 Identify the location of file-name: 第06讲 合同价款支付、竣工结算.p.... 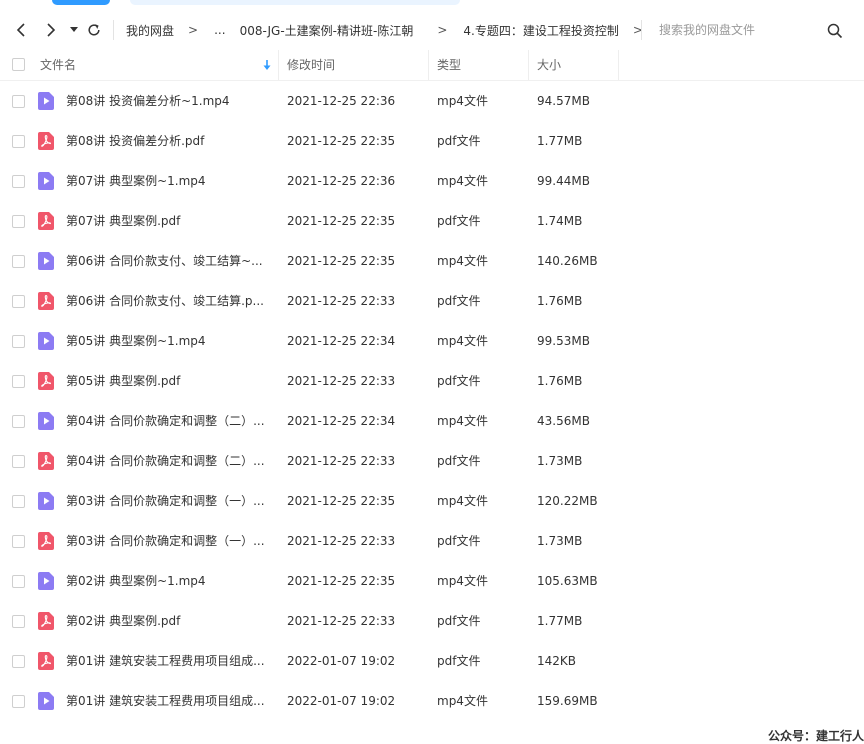
(168, 301).